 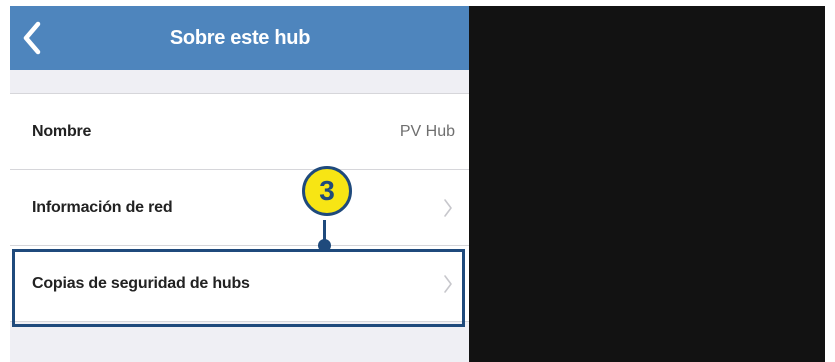 I want to click on page-title: Sobre este hub, so click(x=240, y=38).